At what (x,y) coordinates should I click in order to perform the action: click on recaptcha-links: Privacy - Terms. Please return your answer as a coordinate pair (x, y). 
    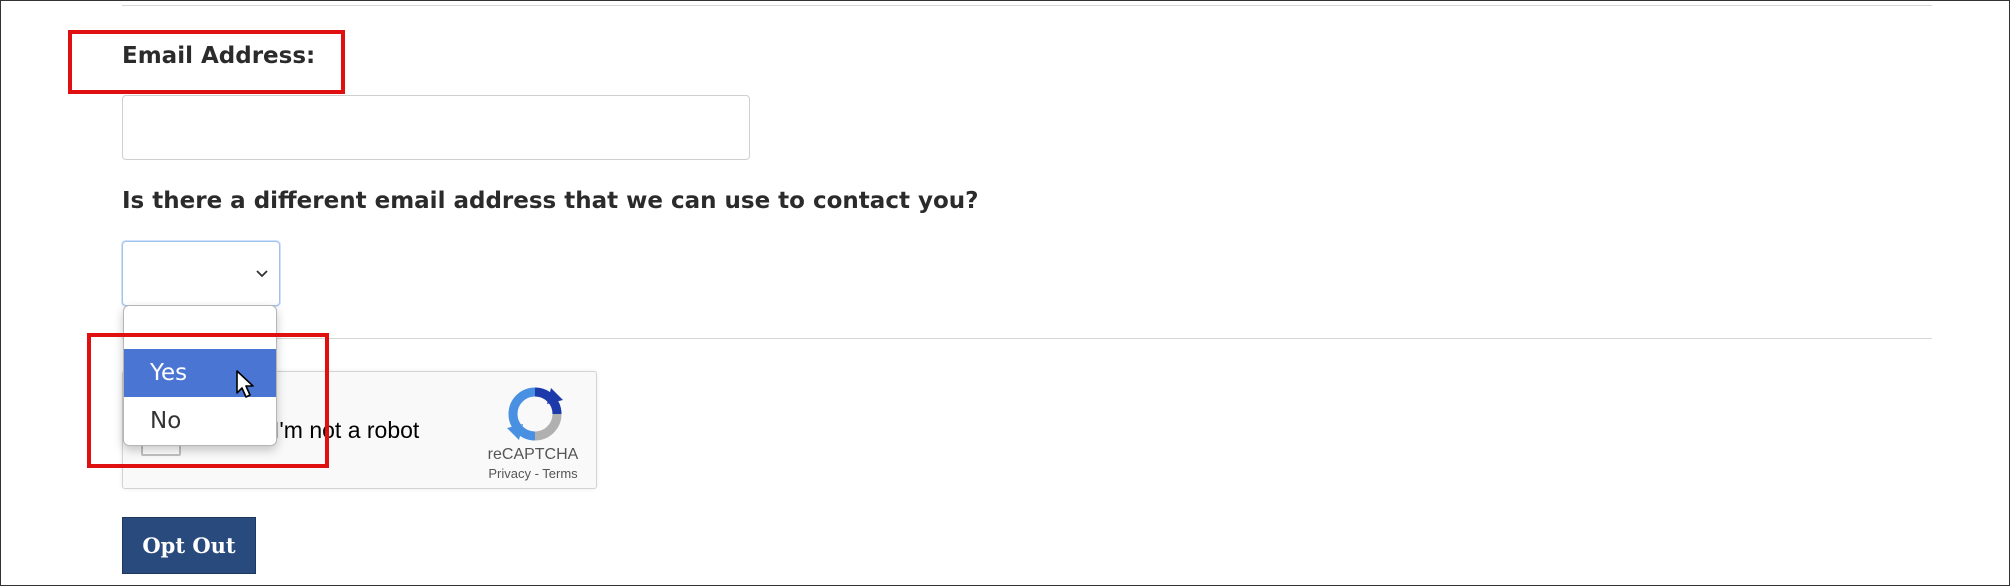
    Looking at the image, I should click on (533, 473).